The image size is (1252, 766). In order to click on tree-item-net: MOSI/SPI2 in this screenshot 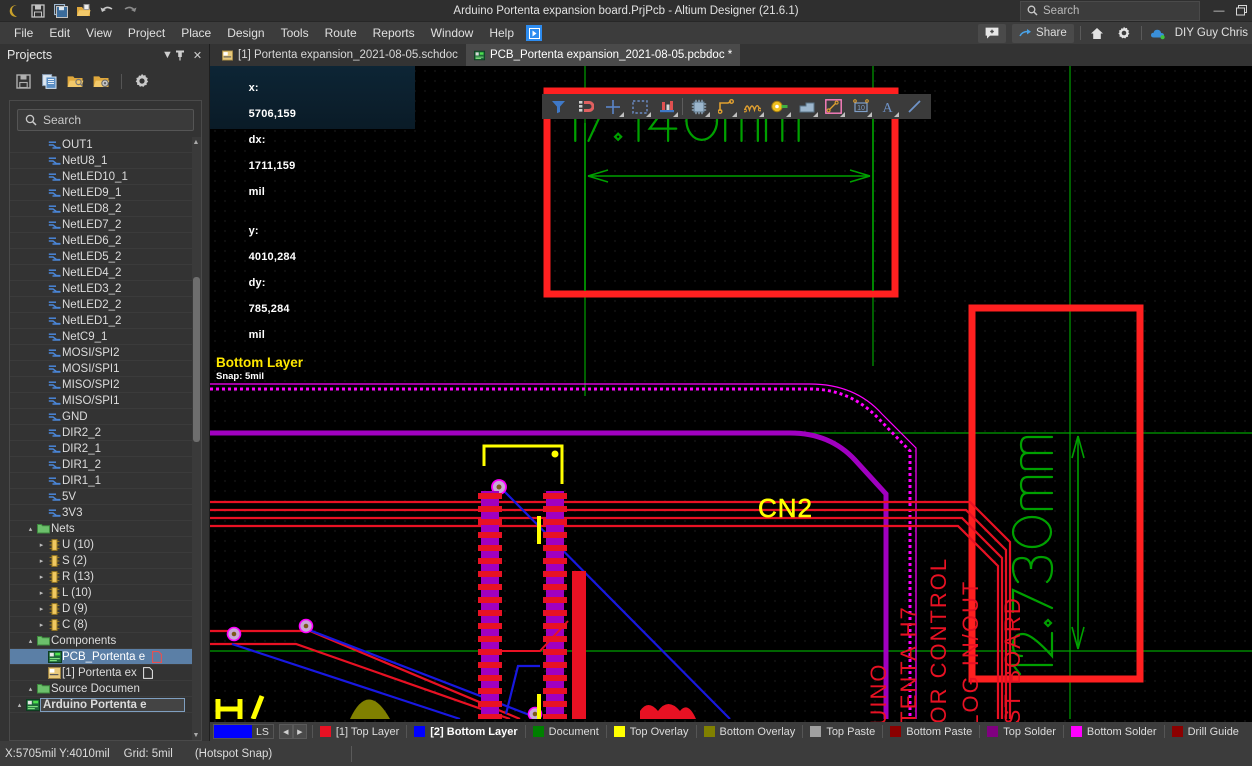, I will do `click(105, 353)`.